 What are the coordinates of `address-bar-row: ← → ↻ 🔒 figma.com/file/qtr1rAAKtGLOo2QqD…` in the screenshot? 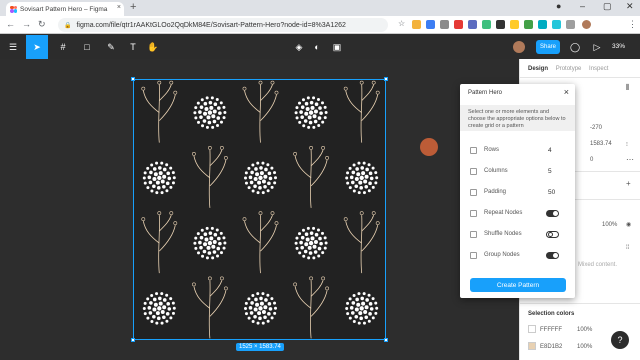 It's located at (320, 25).